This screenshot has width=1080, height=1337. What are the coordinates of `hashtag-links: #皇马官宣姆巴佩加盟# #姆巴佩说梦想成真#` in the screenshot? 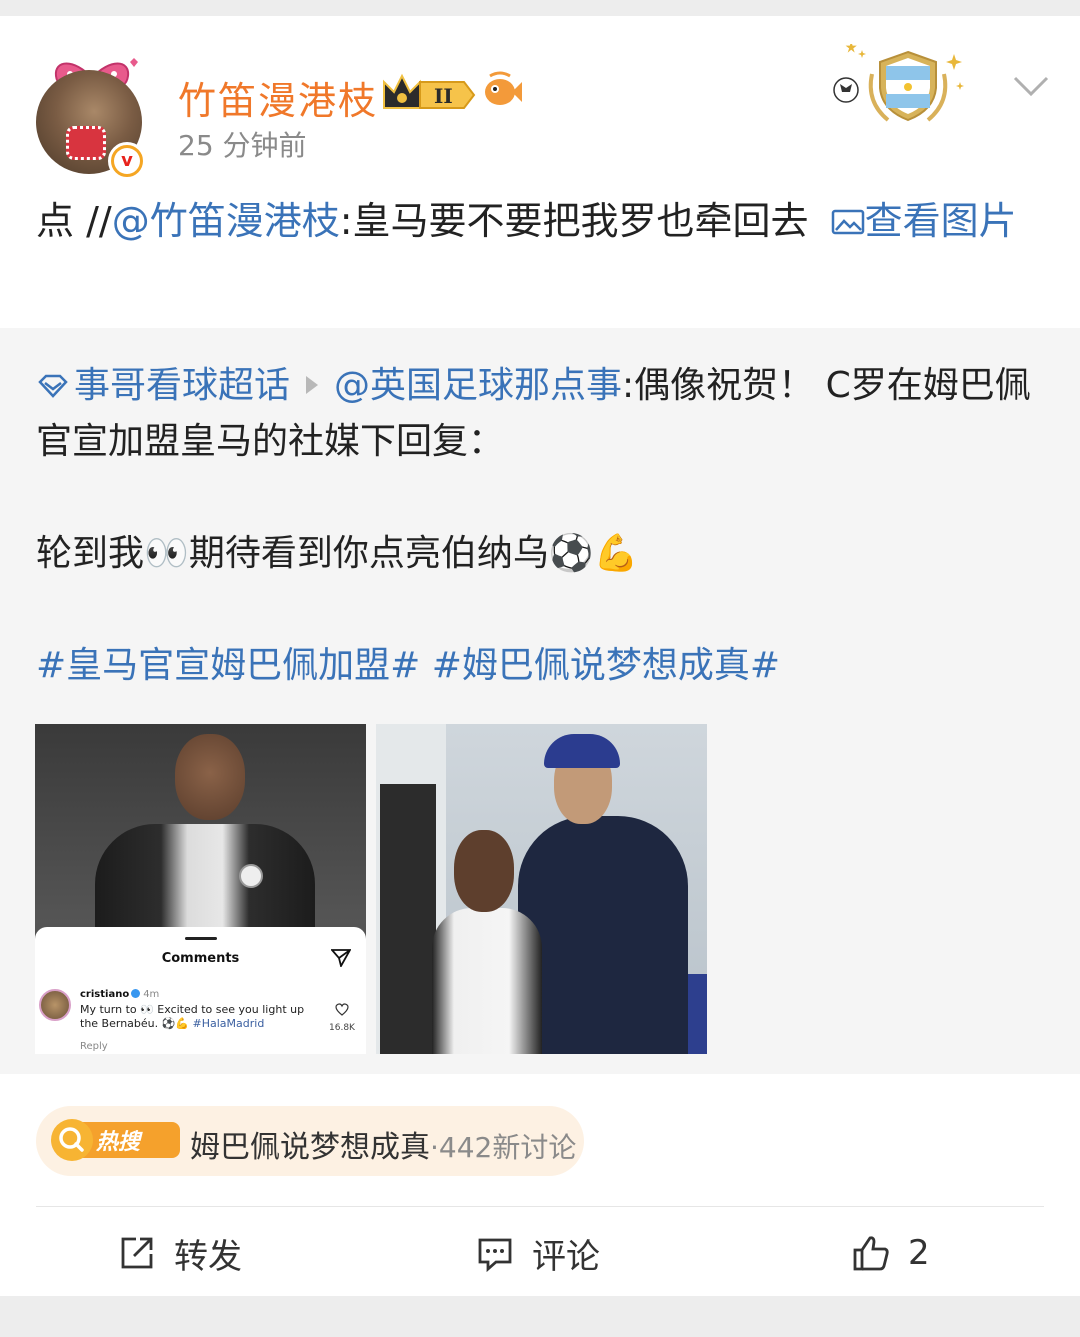 It's located at (408, 666).